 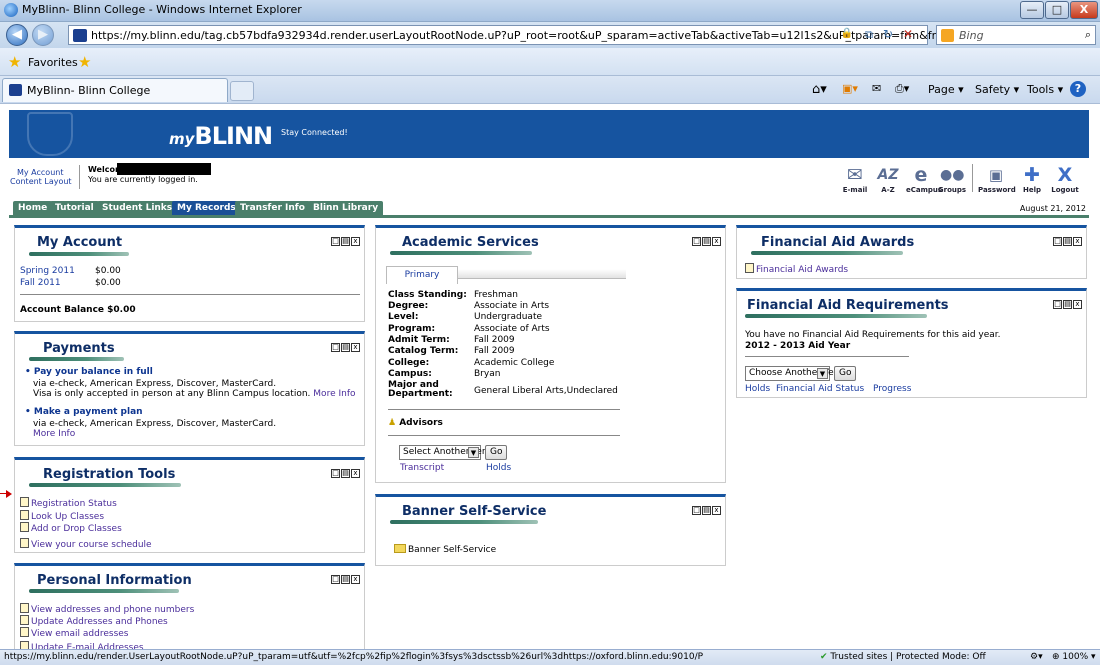 What do you see at coordinates (74, 208) in the screenshot?
I see `tab-tutorial: Tutorial` at bounding box center [74, 208].